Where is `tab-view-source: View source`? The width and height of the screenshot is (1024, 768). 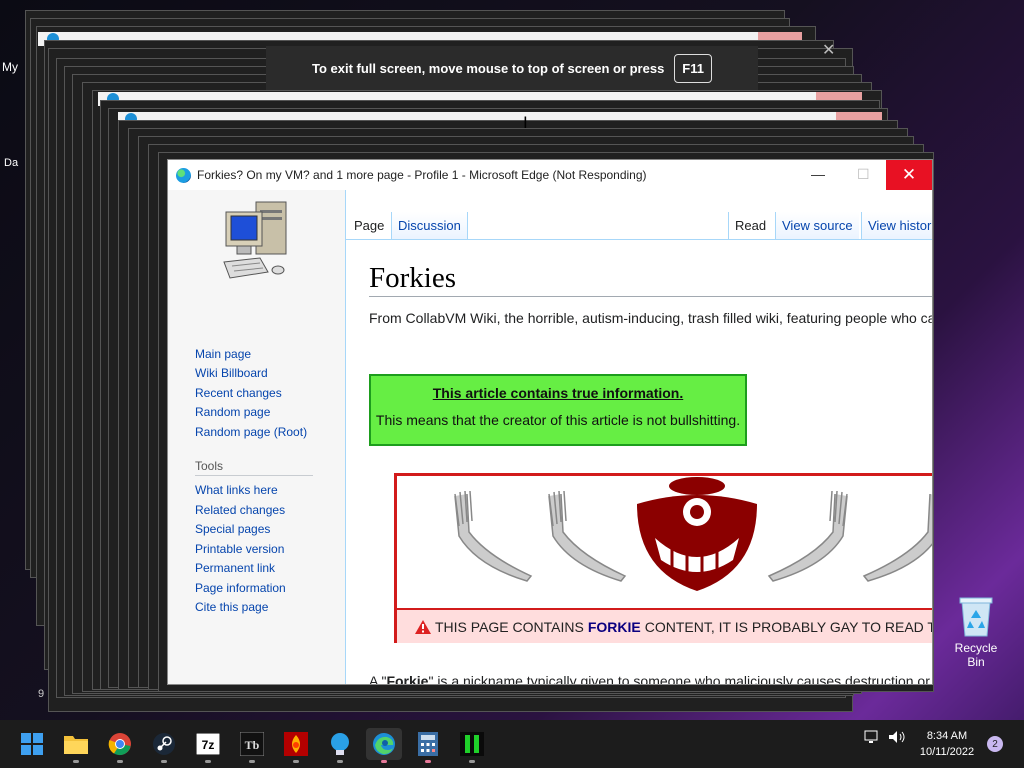
tab-view-source: View source is located at coordinates (817, 226).